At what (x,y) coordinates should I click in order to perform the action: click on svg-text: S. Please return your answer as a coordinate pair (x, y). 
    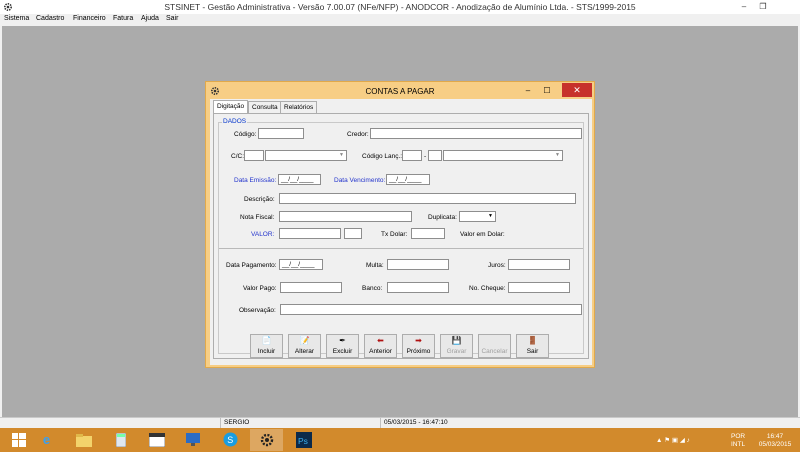
    Looking at the image, I should click on (230, 440).